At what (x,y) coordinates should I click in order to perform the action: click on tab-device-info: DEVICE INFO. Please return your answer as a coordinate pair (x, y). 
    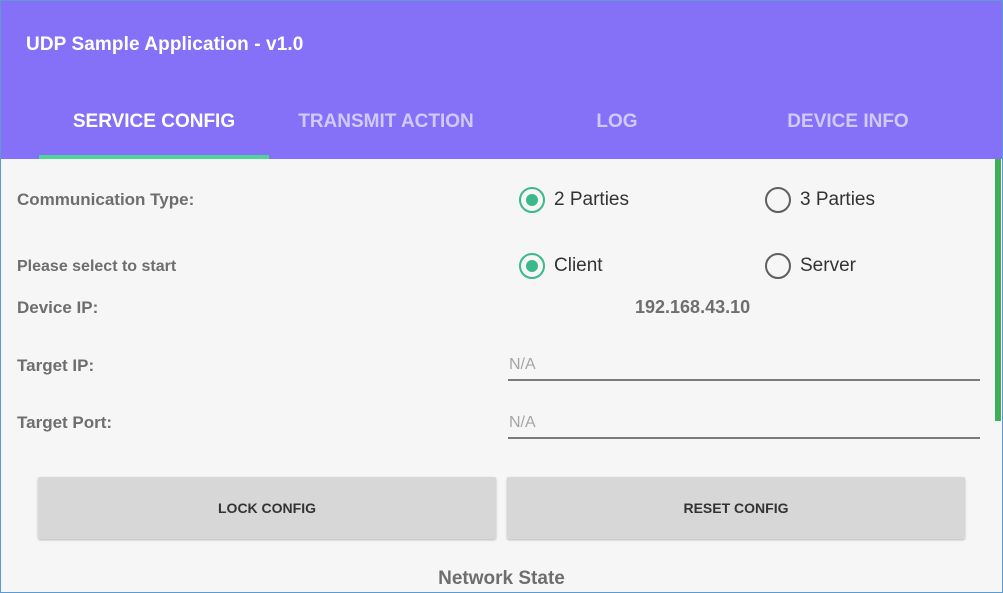
    Looking at the image, I should click on (848, 122).